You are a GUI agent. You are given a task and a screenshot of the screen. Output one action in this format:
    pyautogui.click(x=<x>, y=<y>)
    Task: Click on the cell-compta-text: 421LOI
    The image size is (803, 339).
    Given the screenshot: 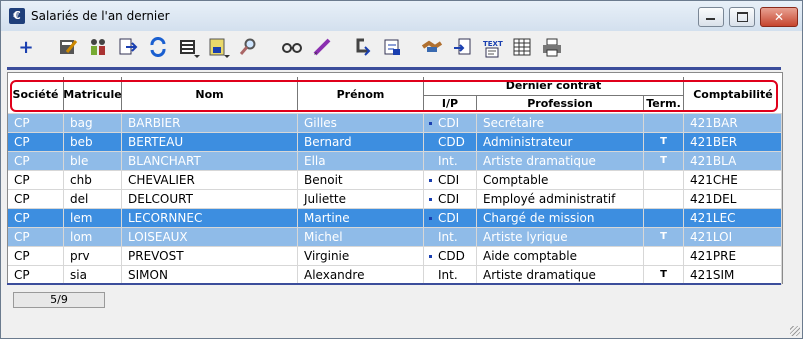 What is the action you would take?
    pyautogui.click(x=711, y=237)
    